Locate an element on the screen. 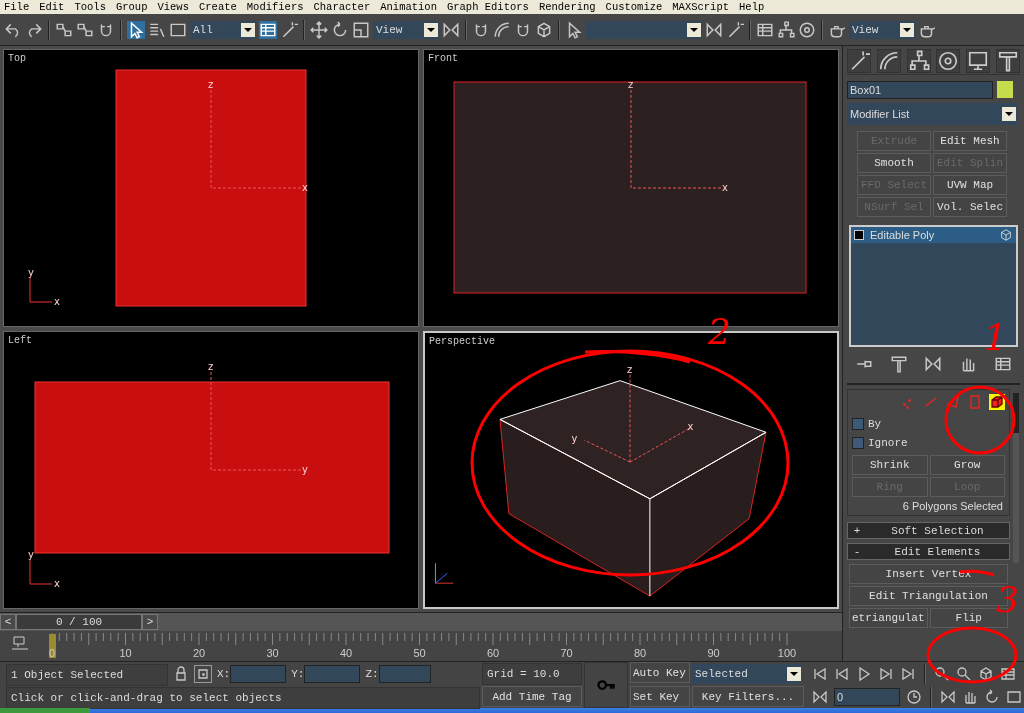 Image resolution: width=1024 pixels, height=713 pixels. axis-tripod-drawing: y x is located at coordinates (44, 569).